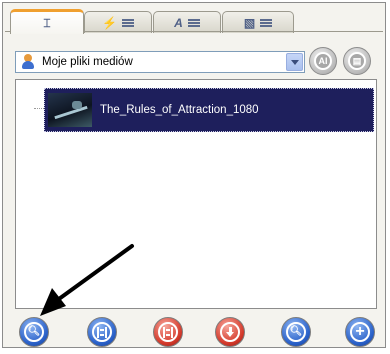 Image resolution: width=390 pixels, height=354 pixels. I want to click on import-red-button, so click(168, 332).